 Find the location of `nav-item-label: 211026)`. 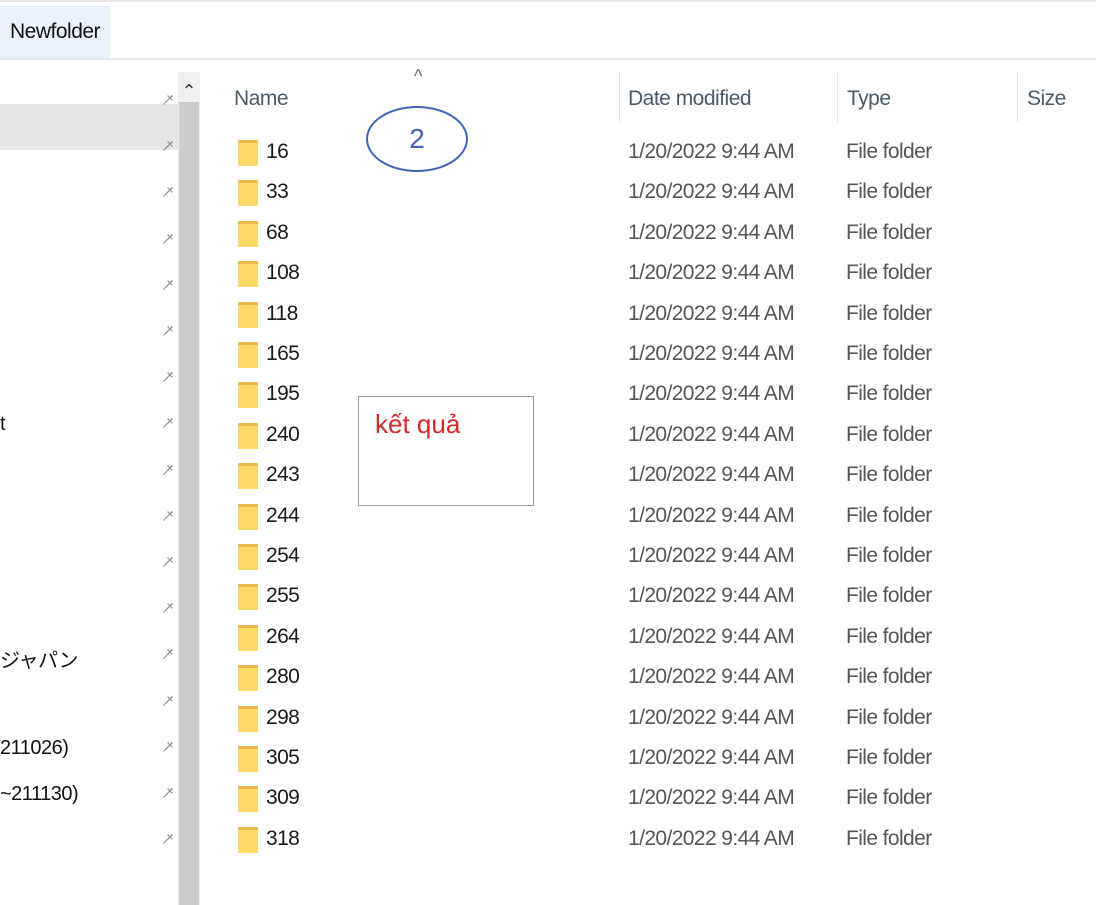

nav-item-label: 211026) is located at coordinates (34, 748).